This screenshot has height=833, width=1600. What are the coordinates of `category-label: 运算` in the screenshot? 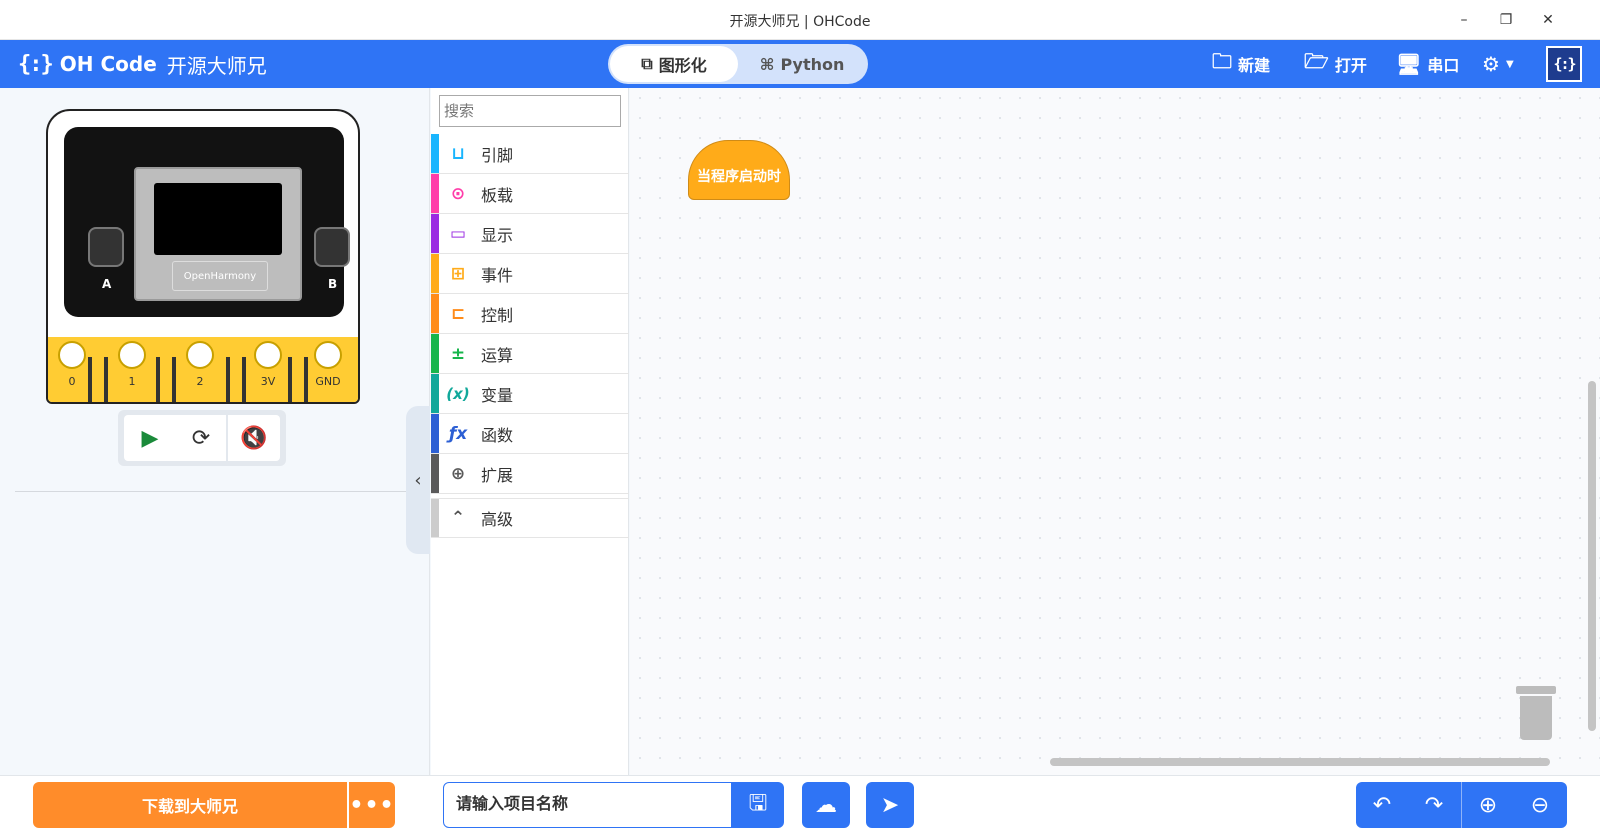 It's located at (497, 355).